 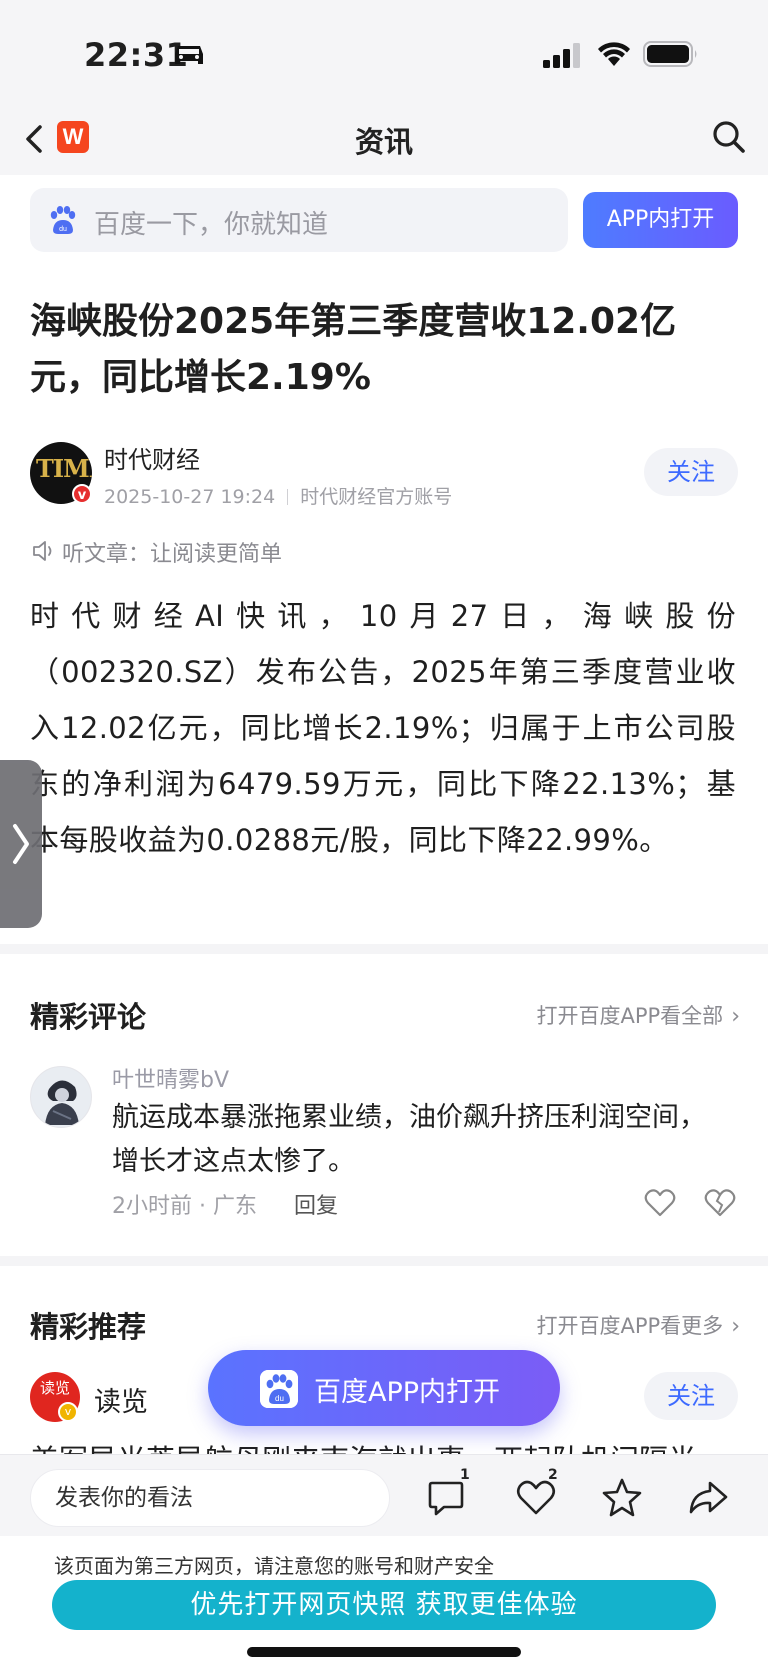 What do you see at coordinates (614, 54) in the screenshot?
I see `wifi-icon` at bounding box center [614, 54].